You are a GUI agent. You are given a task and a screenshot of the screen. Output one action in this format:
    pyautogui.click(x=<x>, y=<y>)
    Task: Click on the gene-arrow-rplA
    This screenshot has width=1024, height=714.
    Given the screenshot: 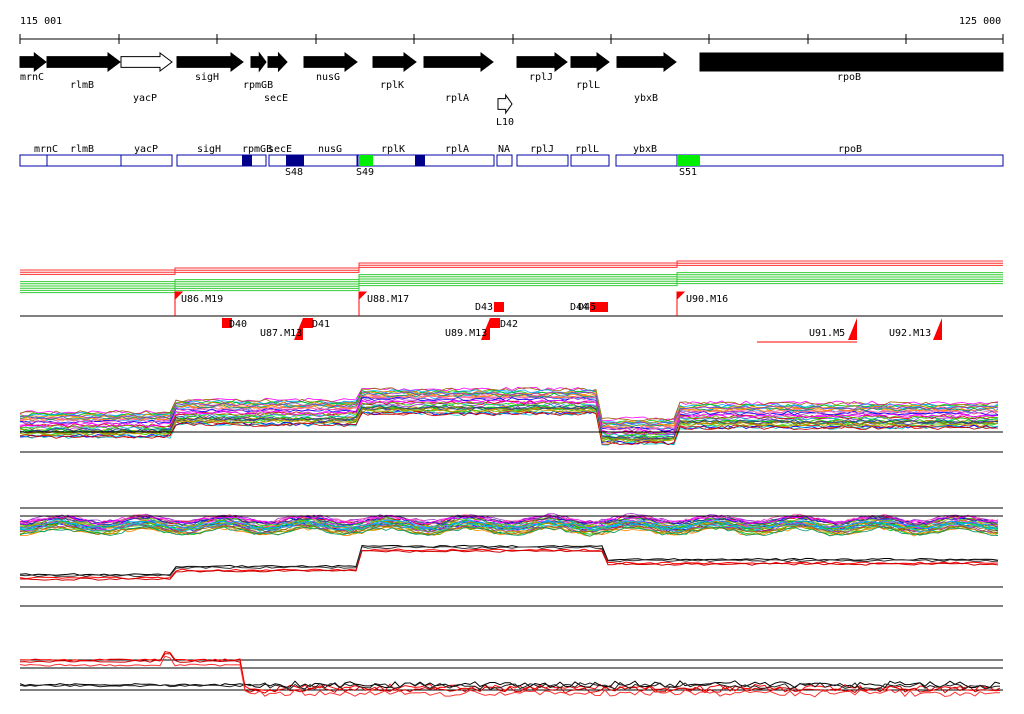 What is the action you would take?
    pyautogui.click(x=458, y=62)
    